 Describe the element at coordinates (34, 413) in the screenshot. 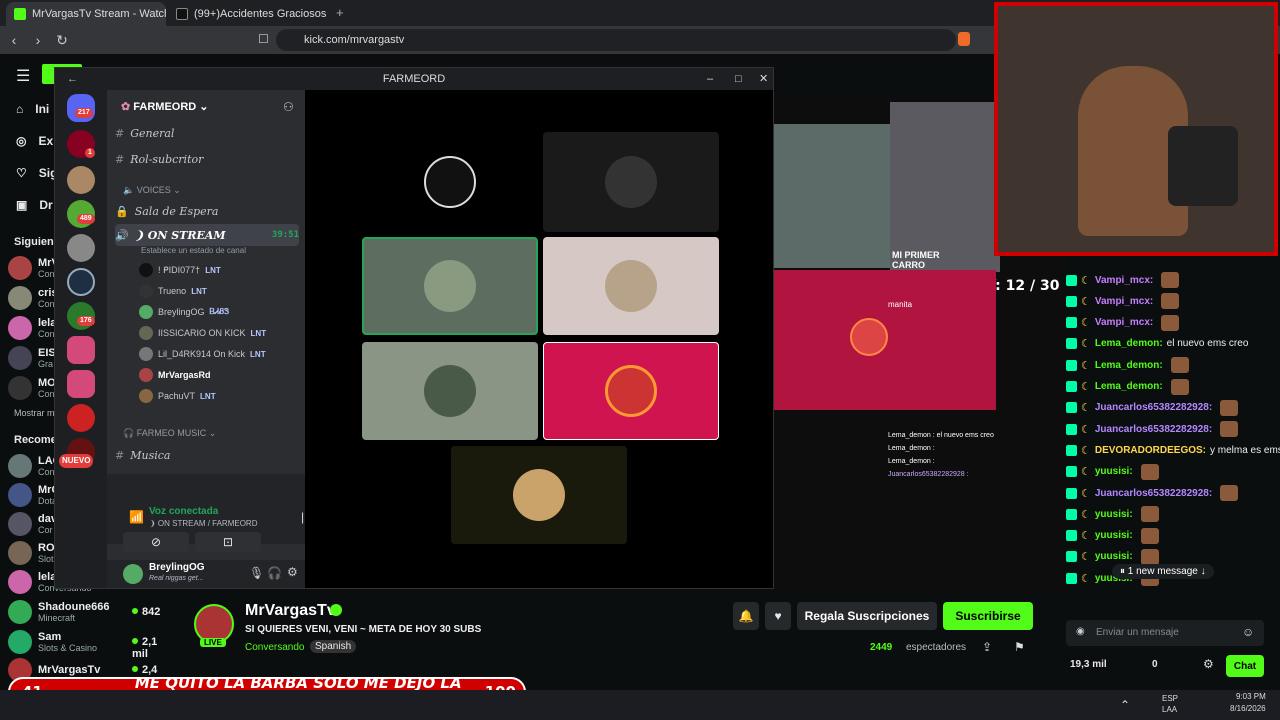

I see `show-more-link: Mostrar m` at that location.